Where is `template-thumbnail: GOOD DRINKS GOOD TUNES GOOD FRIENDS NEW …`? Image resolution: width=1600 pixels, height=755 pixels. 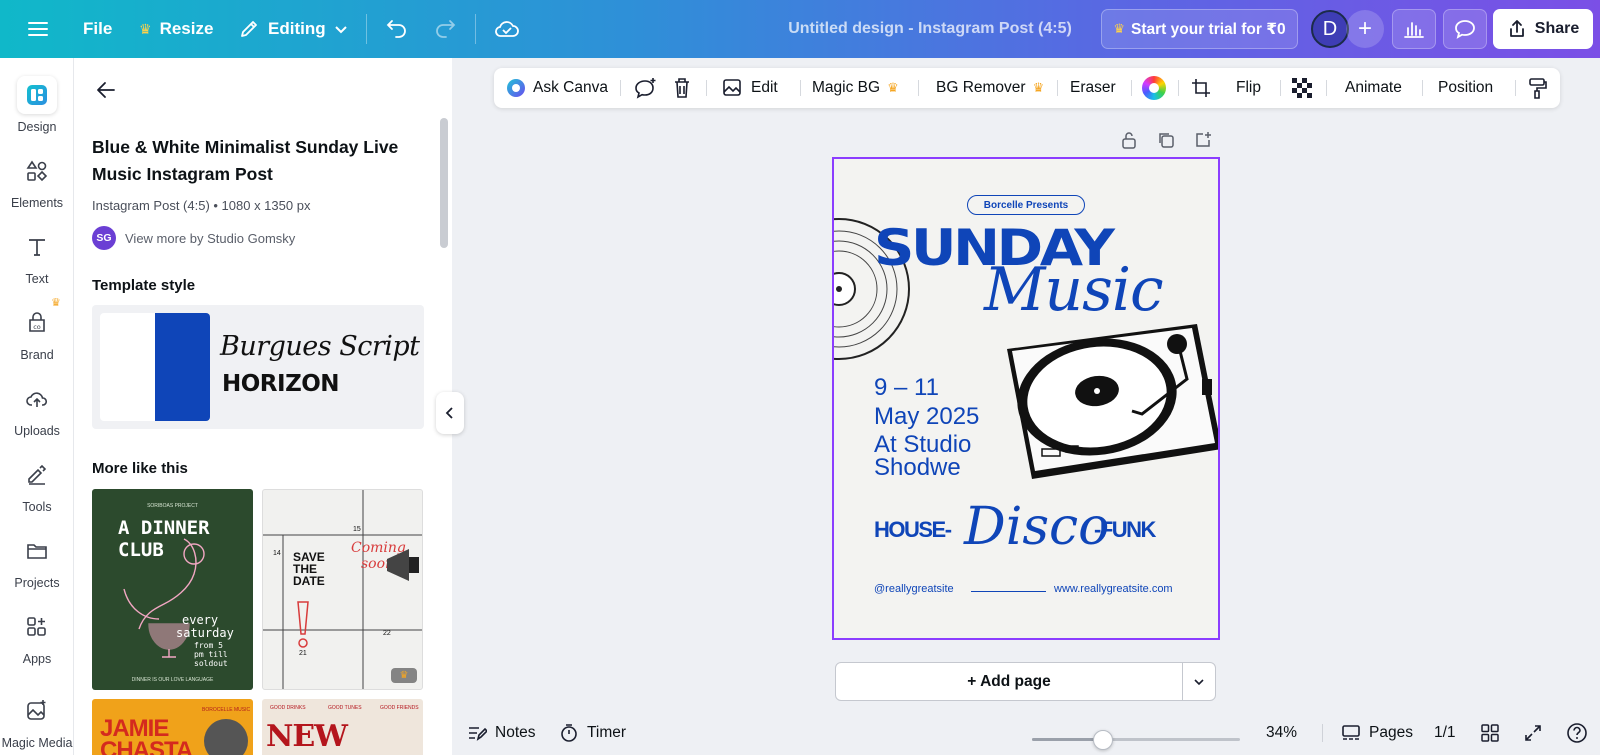 template-thumbnail: GOOD DRINKS GOOD TUNES GOOD FRIENDS NEW … is located at coordinates (342, 727).